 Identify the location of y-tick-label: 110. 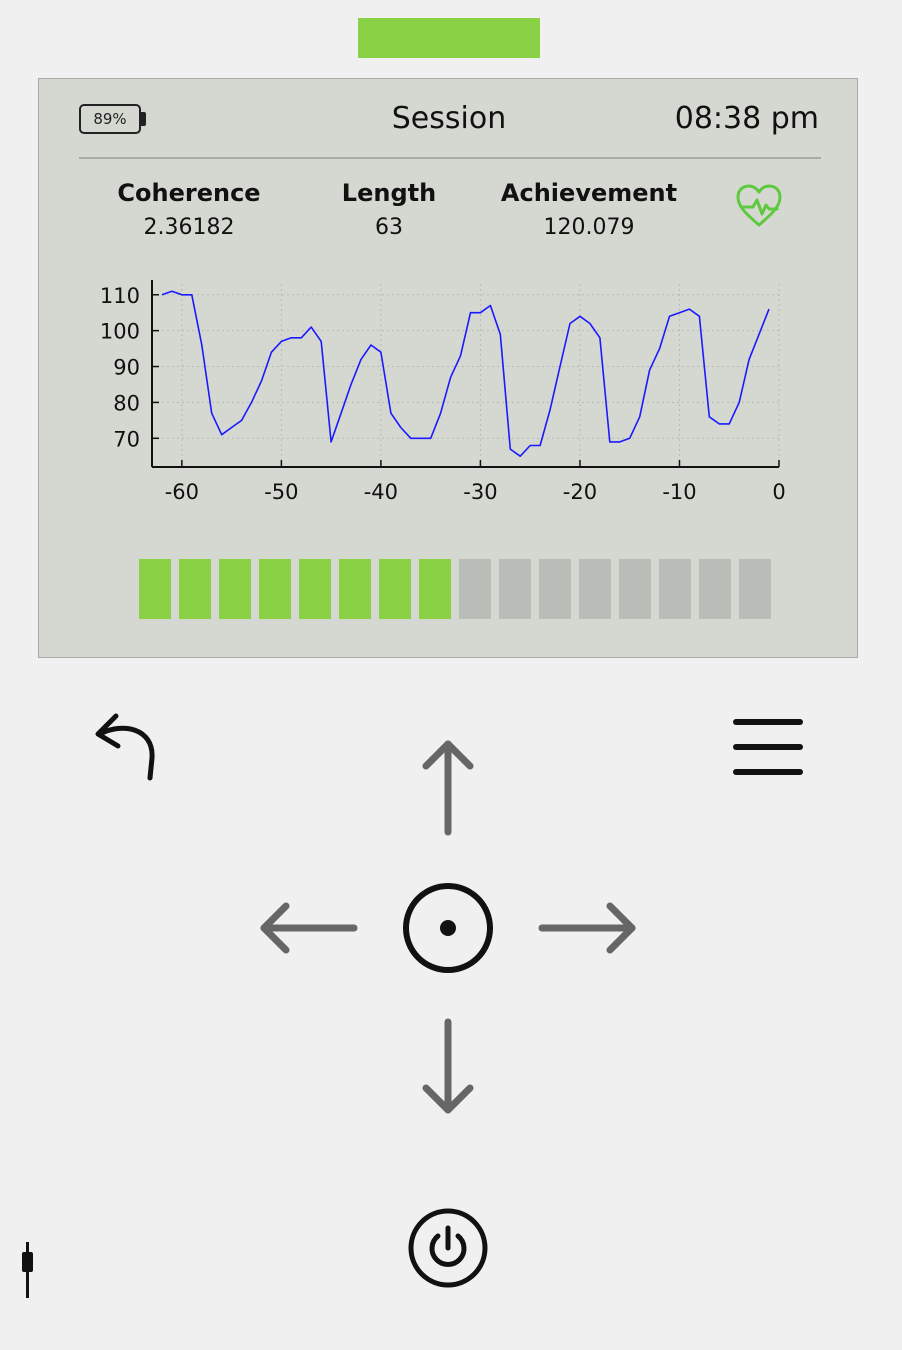
(120, 296).